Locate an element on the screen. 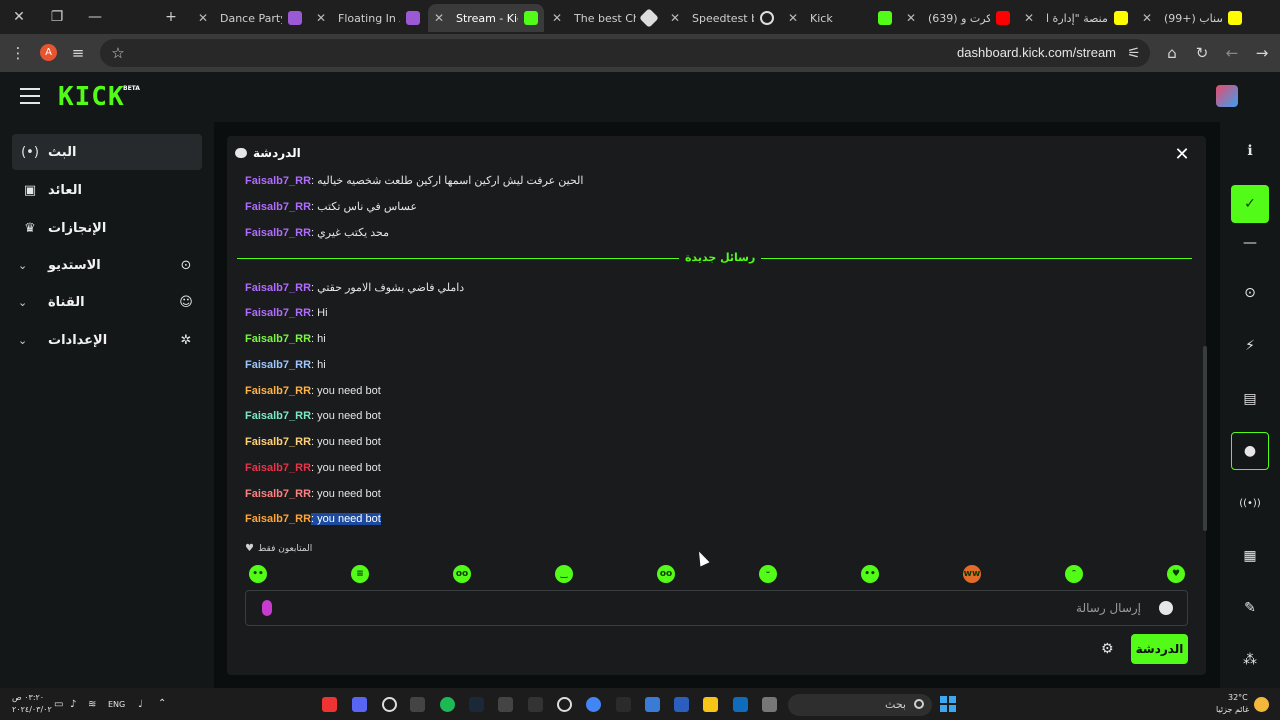 The image size is (1280, 720). weather-temperature: 32°C is located at coordinates (1238, 697).